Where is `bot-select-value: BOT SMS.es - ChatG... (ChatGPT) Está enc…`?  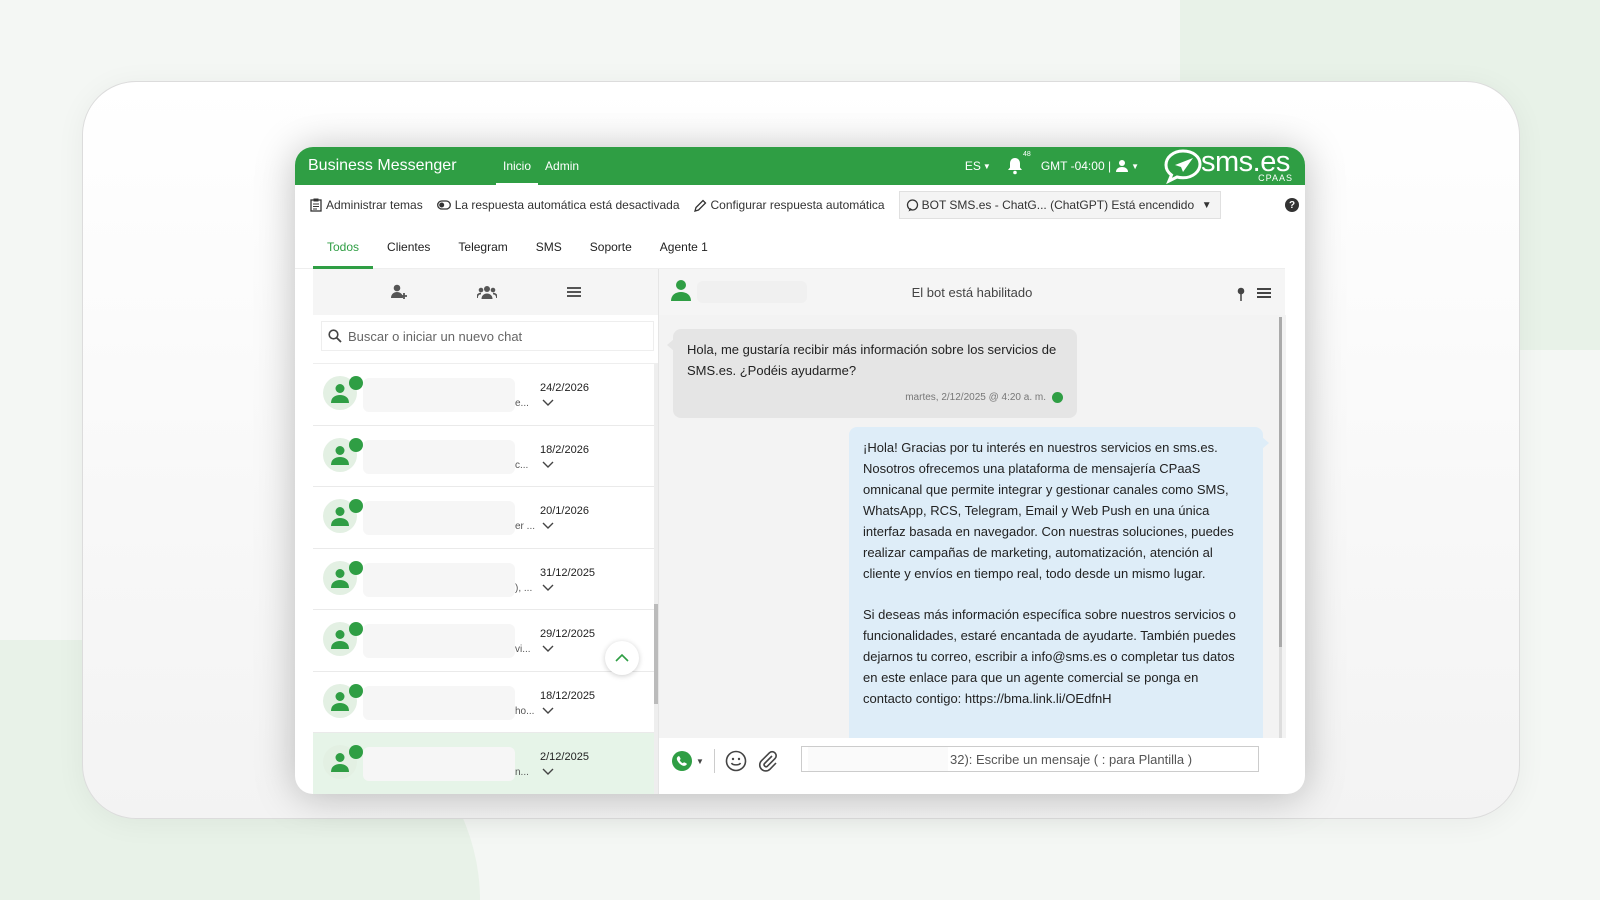
bot-select-value: BOT SMS.es - ChatG... (ChatGPT) Está enc… is located at coordinates (1058, 205).